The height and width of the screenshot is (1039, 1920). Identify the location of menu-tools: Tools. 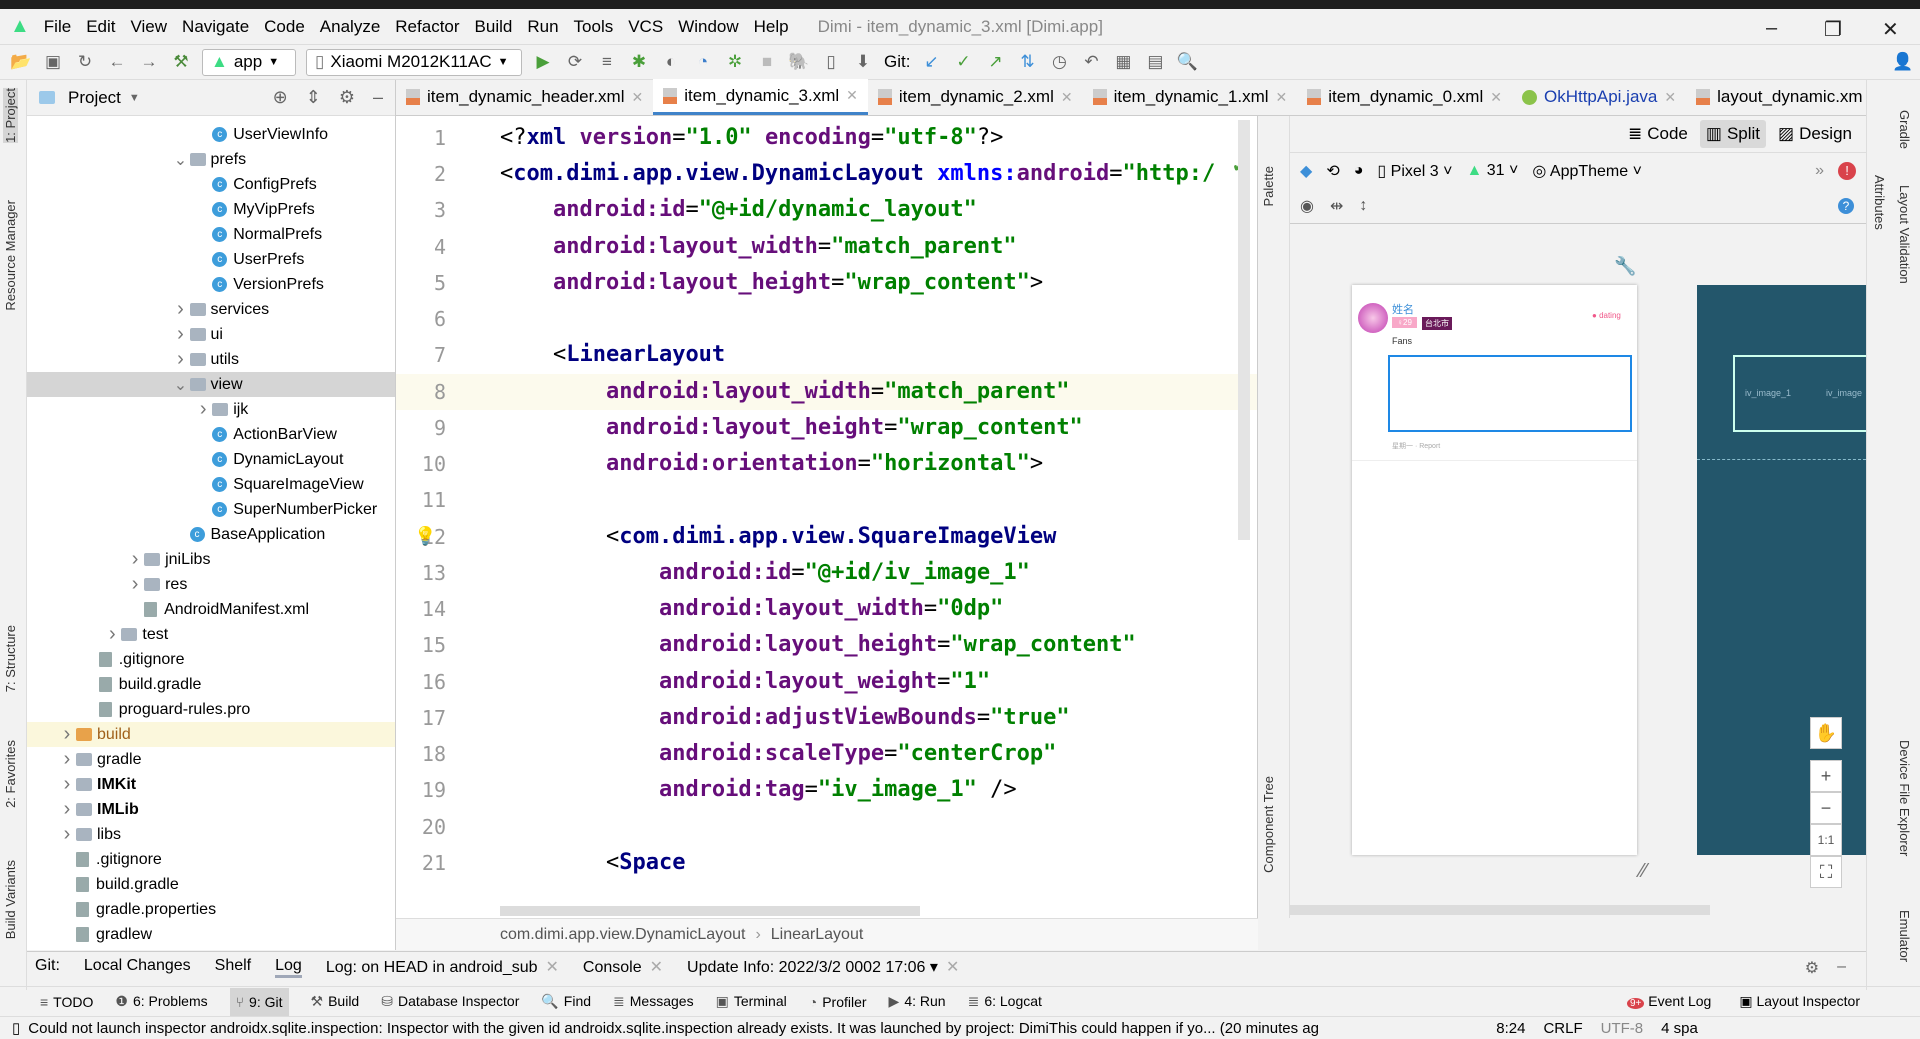
(594, 27).